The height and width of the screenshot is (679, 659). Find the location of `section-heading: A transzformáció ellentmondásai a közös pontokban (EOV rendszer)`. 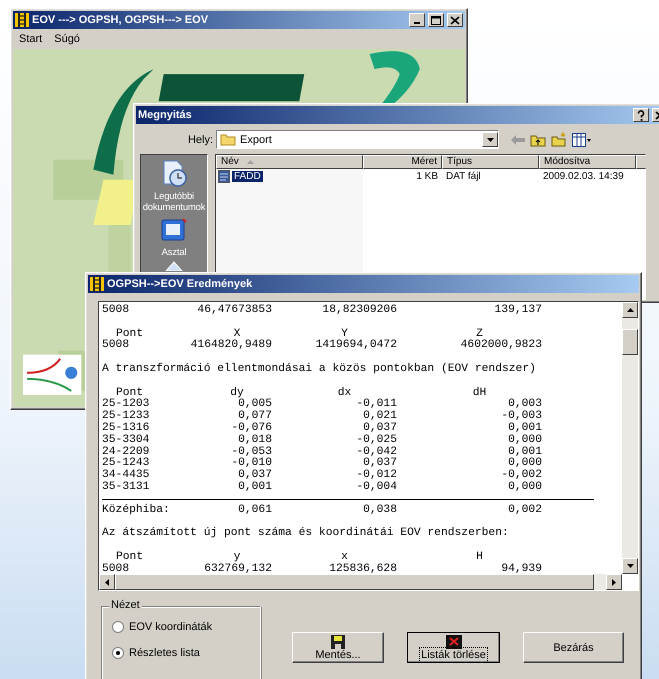

section-heading: A transzformáció ellentmondásai a közös pontokban (EOV rendszer) is located at coordinates (319, 370).